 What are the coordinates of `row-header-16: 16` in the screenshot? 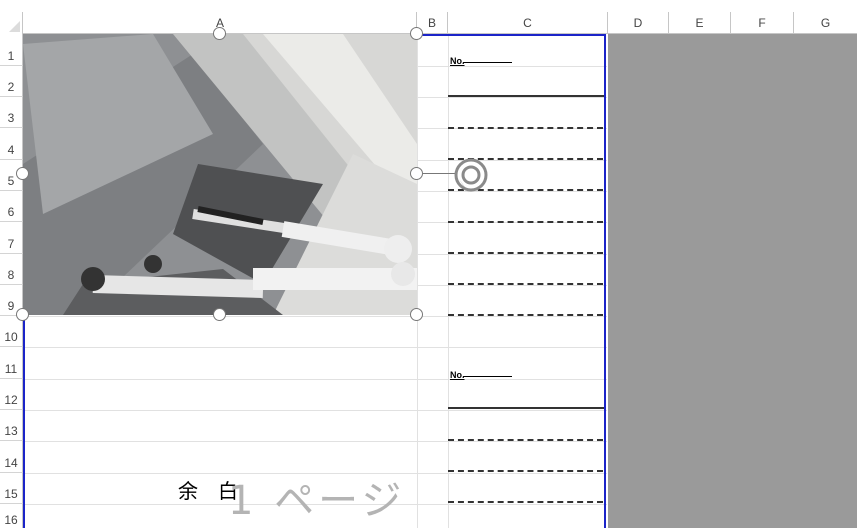 It's located at (11, 516).